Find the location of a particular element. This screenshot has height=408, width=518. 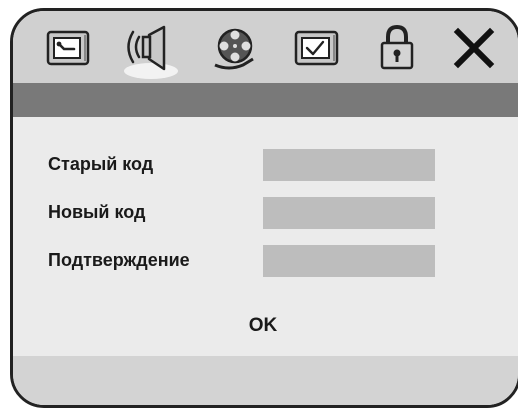

old-code-field is located at coordinates (349, 165).